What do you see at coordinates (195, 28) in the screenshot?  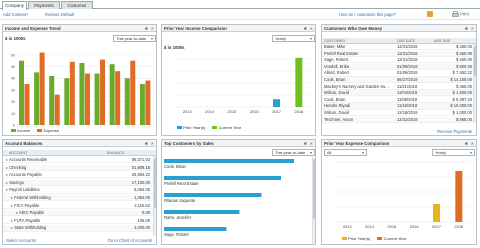 I see `panel-title: Prior Year Income Comparison` at bounding box center [195, 28].